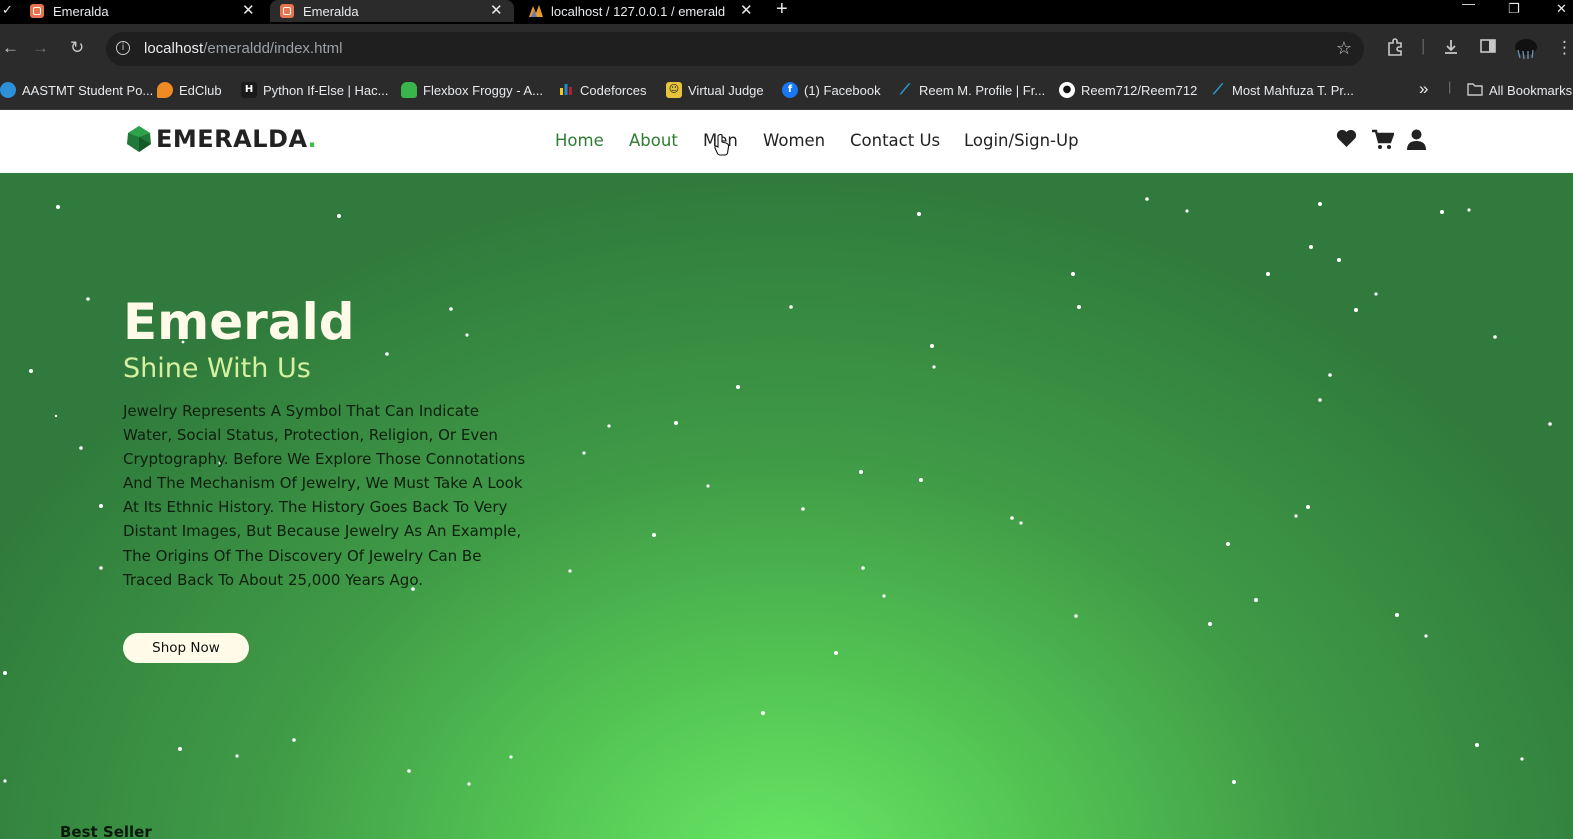 The height and width of the screenshot is (839, 1573). Describe the element at coordinates (1514, 9) in the screenshot. I see `restore-window-icon: ❐` at that location.